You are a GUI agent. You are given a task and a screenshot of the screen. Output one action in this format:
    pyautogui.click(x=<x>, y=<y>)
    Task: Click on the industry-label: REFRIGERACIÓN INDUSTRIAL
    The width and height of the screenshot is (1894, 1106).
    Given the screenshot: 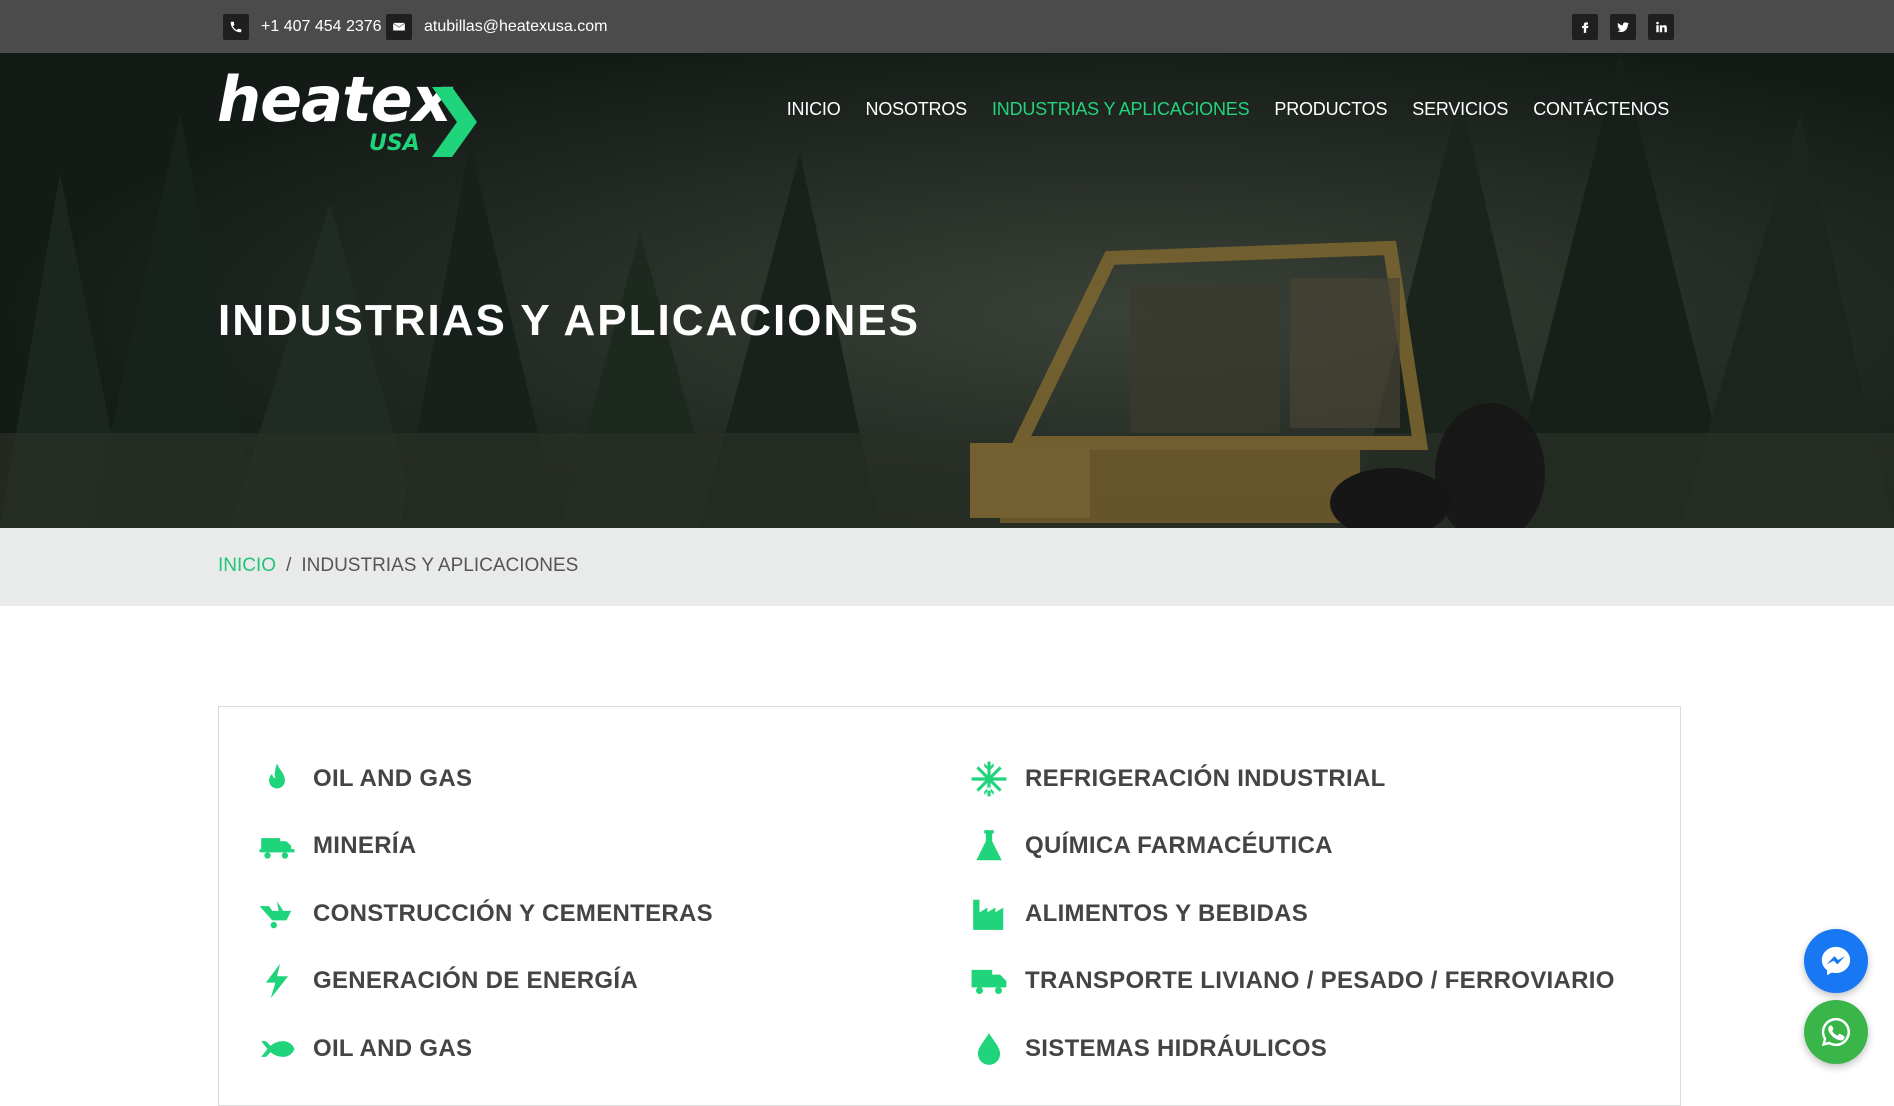 What is the action you would take?
    pyautogui.click(x=1205, y=778)
    